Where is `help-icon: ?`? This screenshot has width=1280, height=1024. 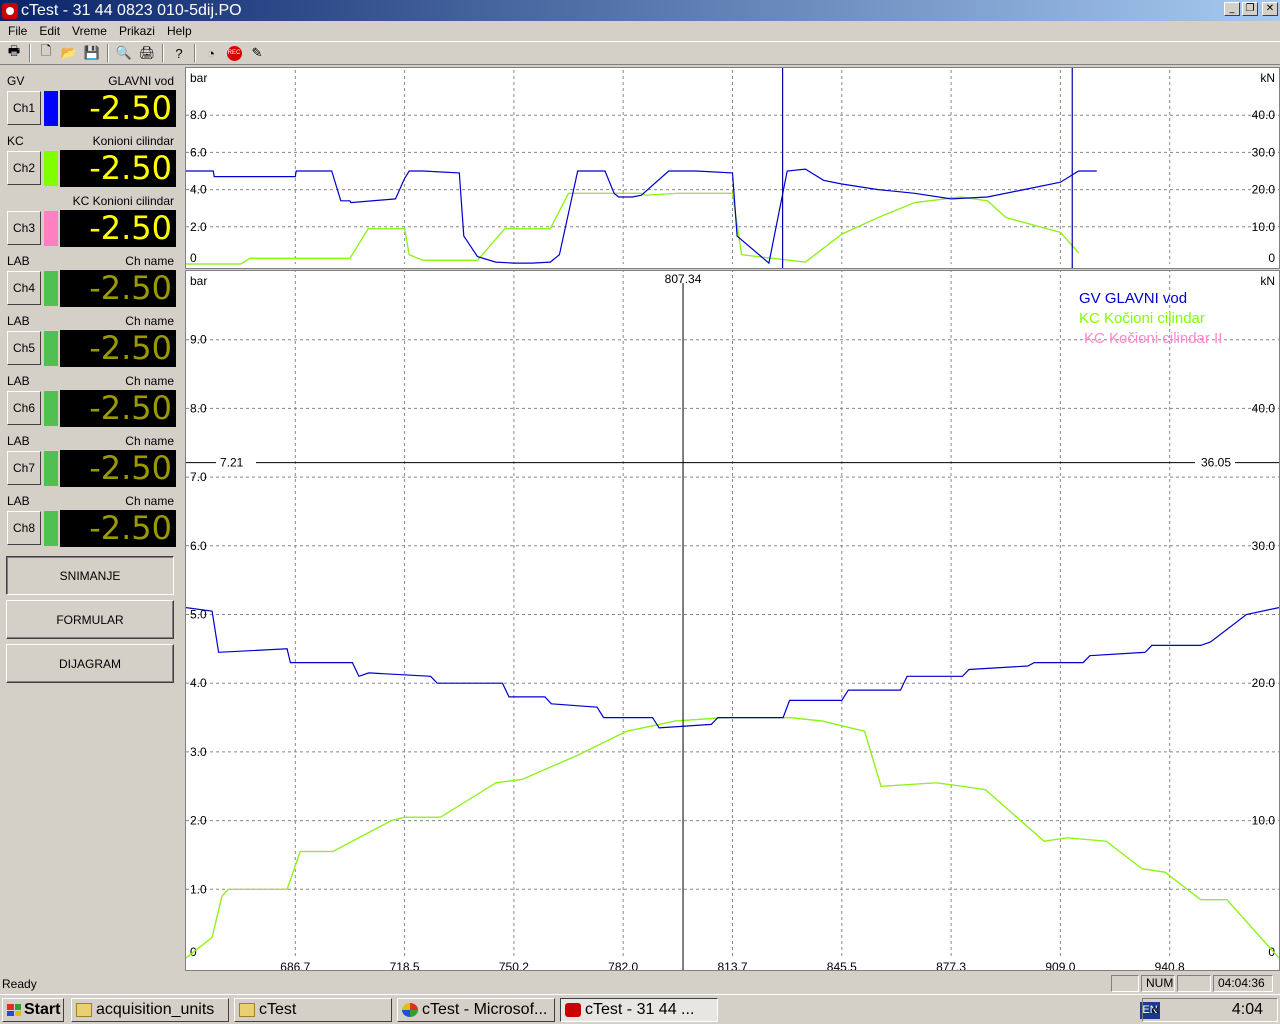
help-icon: ? is located at coordinates (179, 53).